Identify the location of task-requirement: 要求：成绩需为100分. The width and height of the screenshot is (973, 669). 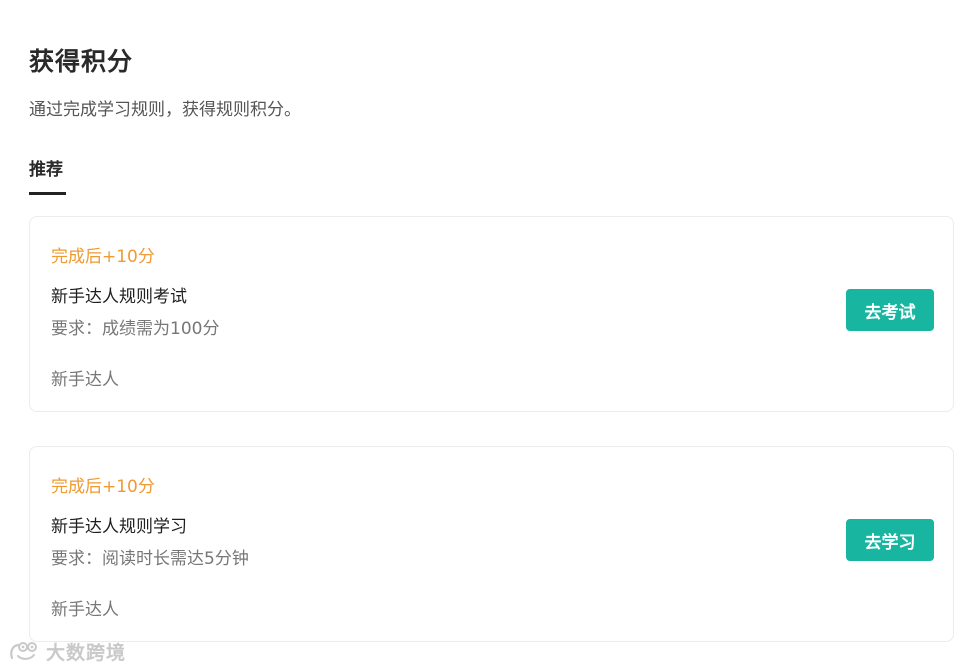
(135, 329).